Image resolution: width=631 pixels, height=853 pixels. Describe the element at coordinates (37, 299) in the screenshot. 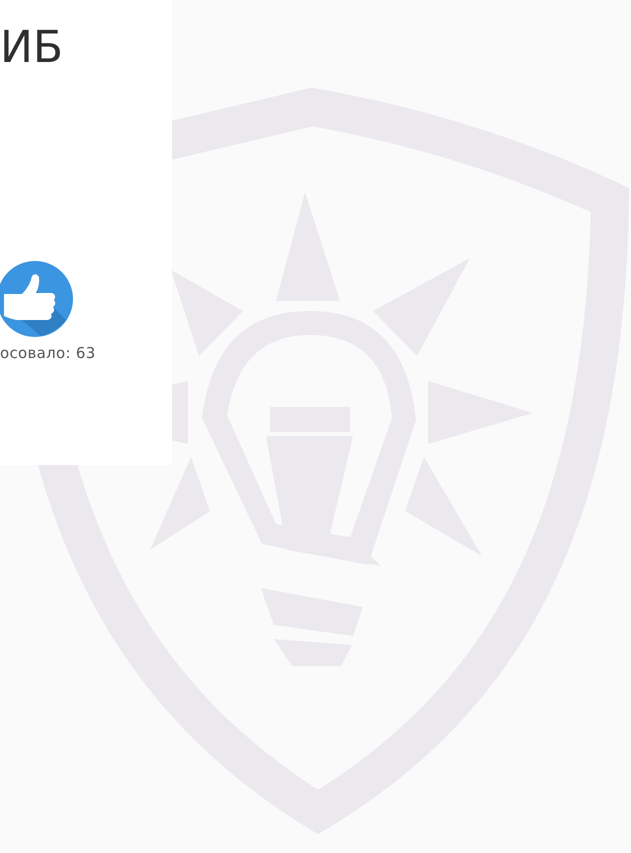

I see `thumbs-up-icon` at that location.